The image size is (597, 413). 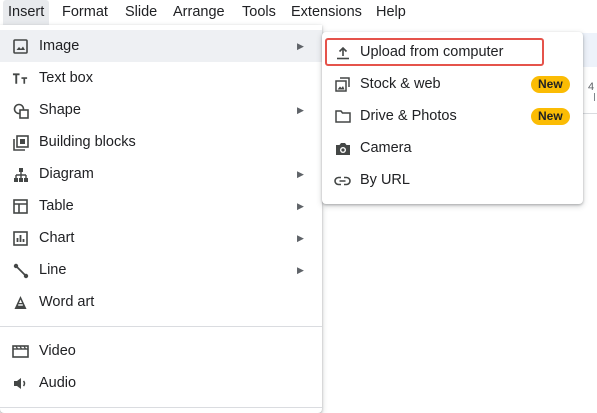 I want to click on menu-extensions: Extensions, so click(x=326, y=12).